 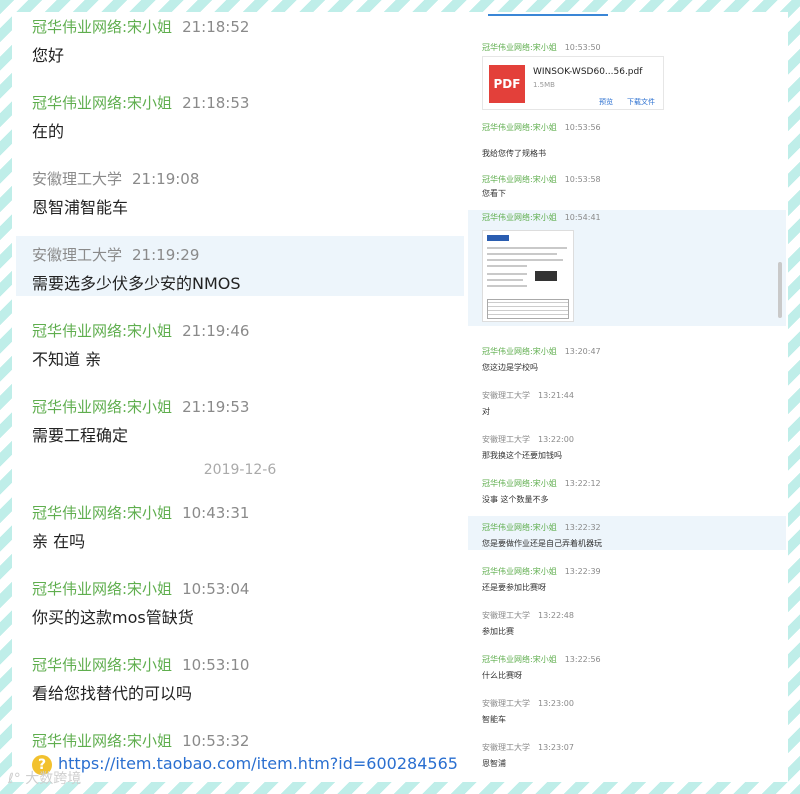 I want to click on message-text: 亲 在吗, so click(x=59, y=541).